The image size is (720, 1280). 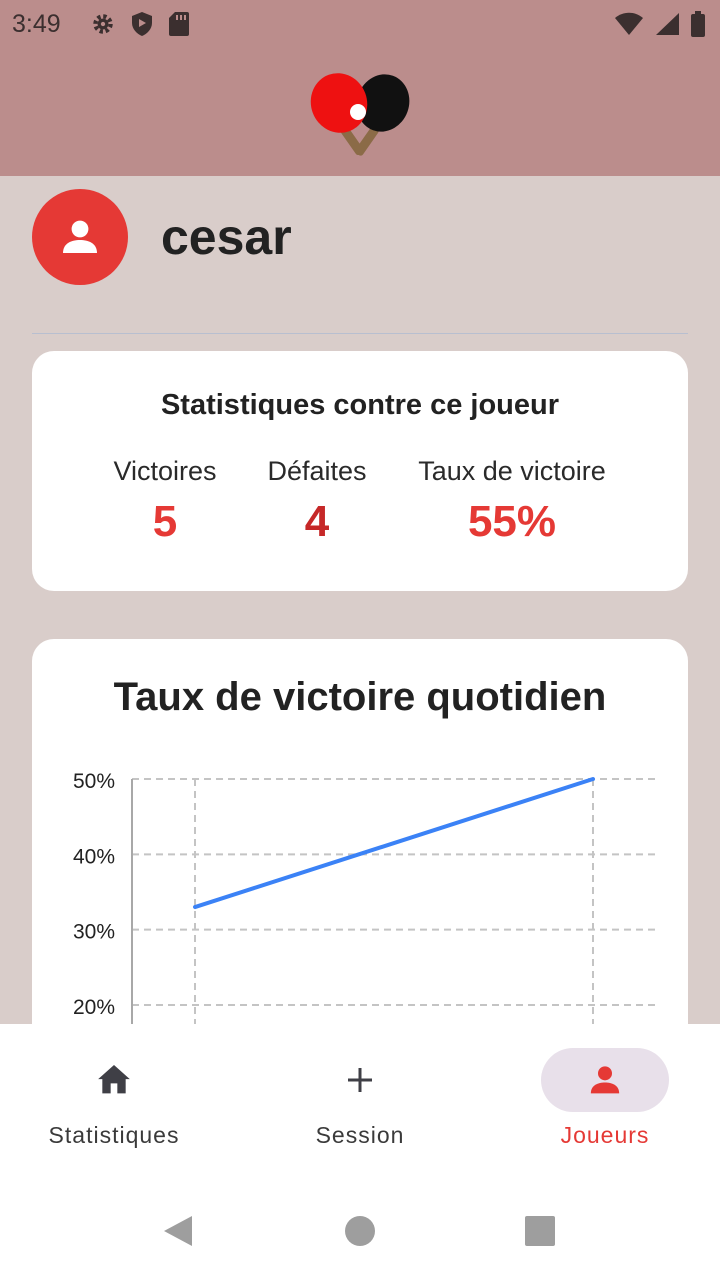 What do you see at coordinates (629, 23) in the screenshot?
I see `wifi-icon` at bounding box center [629, 23].